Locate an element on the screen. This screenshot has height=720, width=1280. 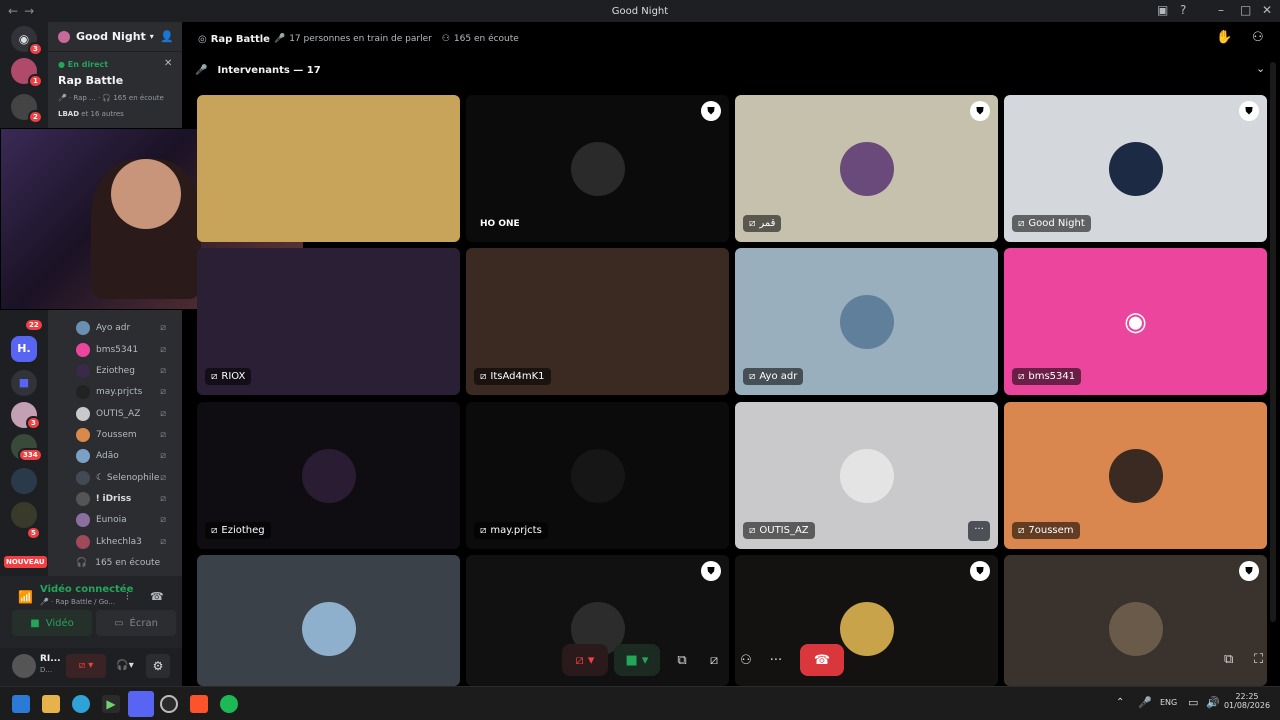
discord-logo-icon: ◉ is located at coordinates (1135, 321).